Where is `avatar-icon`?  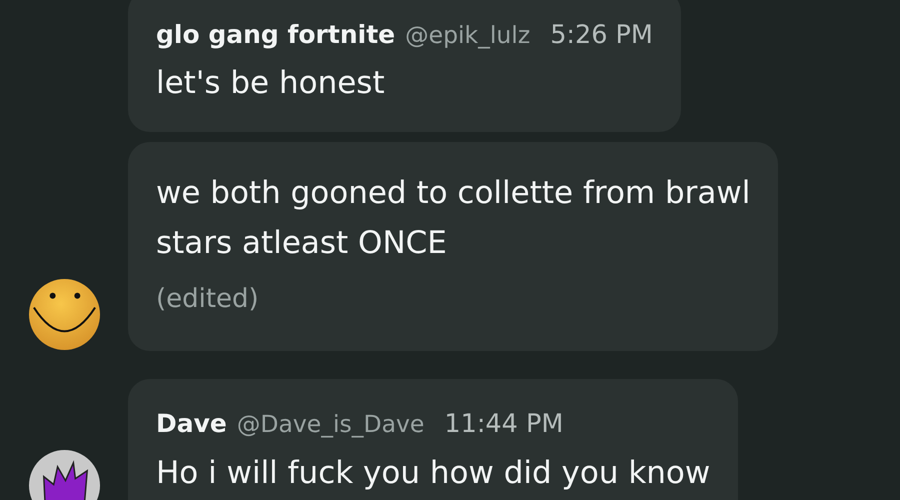 avatar-icon is located at coordinates (64, 474).